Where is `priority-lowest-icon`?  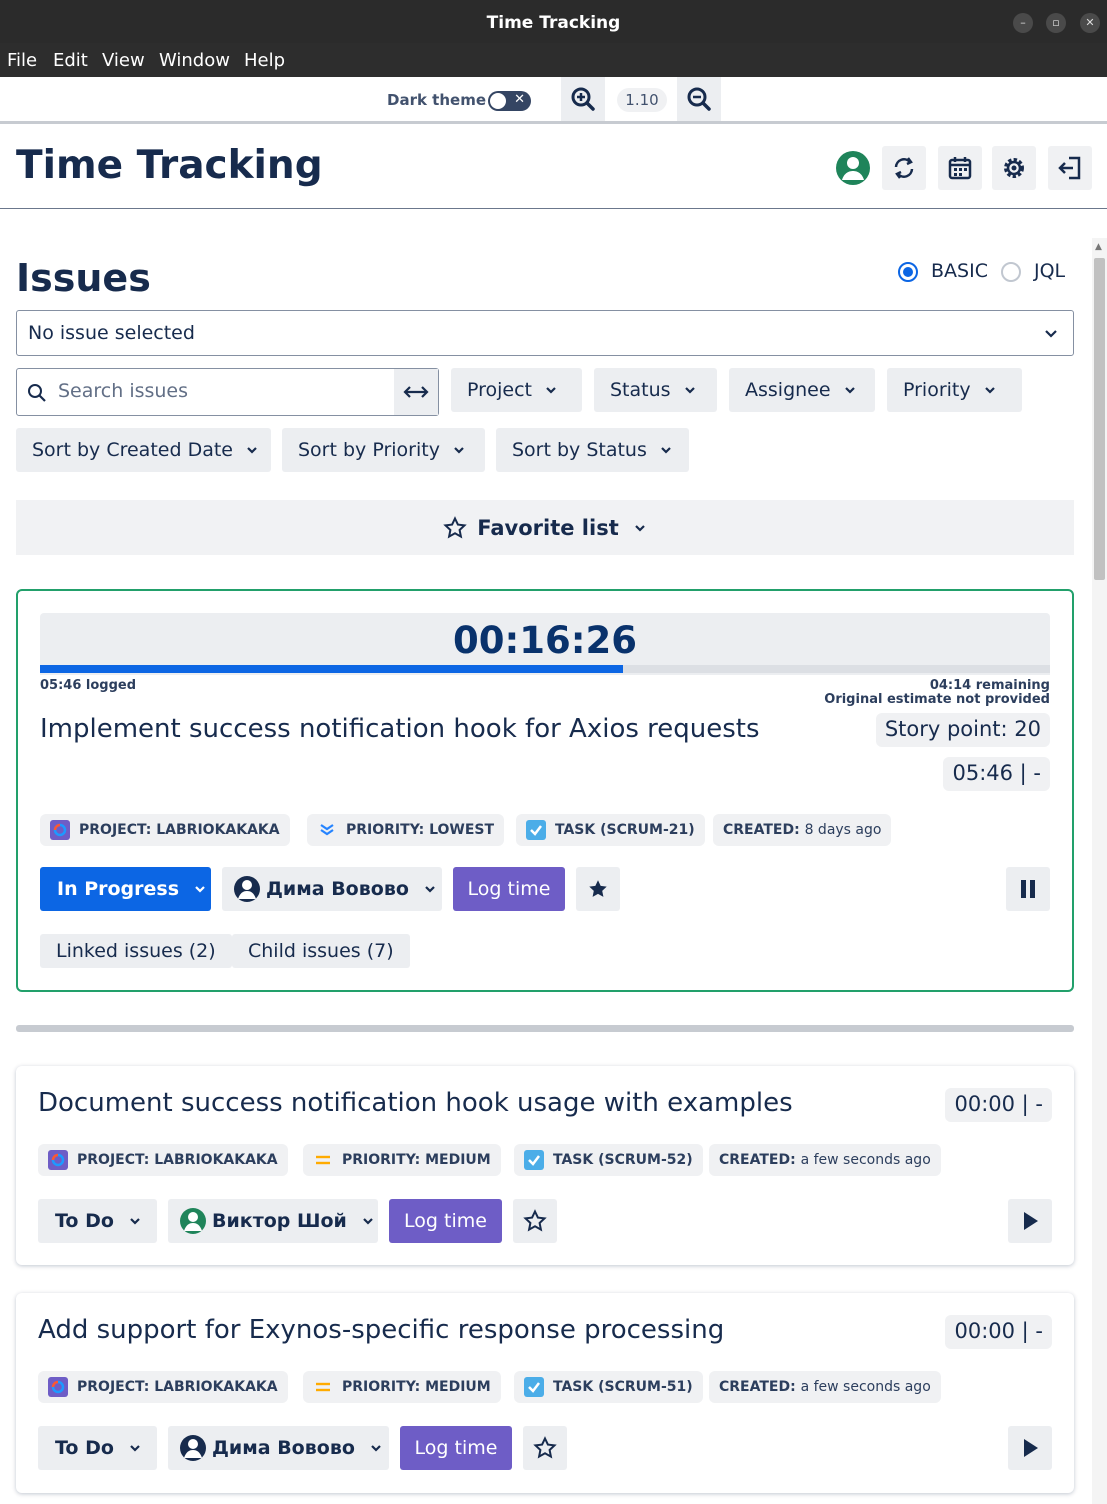 priority-lowest-icon is located at coordinates (327, 830).